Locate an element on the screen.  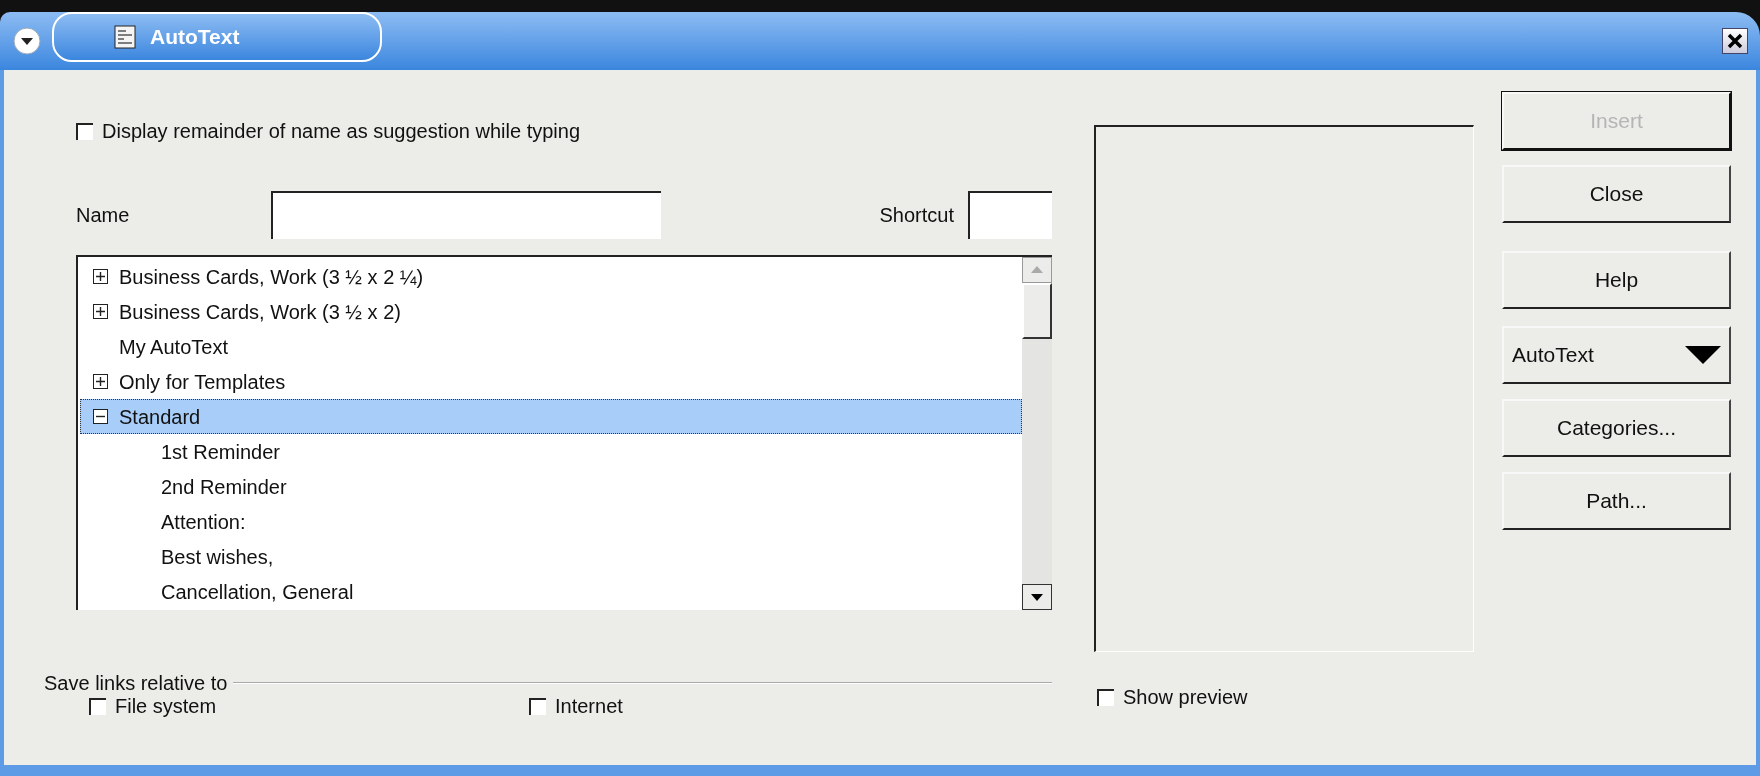
tree-item-label: Business Cards, Work (3 ½ x 2 ¼) is located at coordinates (271, 277).